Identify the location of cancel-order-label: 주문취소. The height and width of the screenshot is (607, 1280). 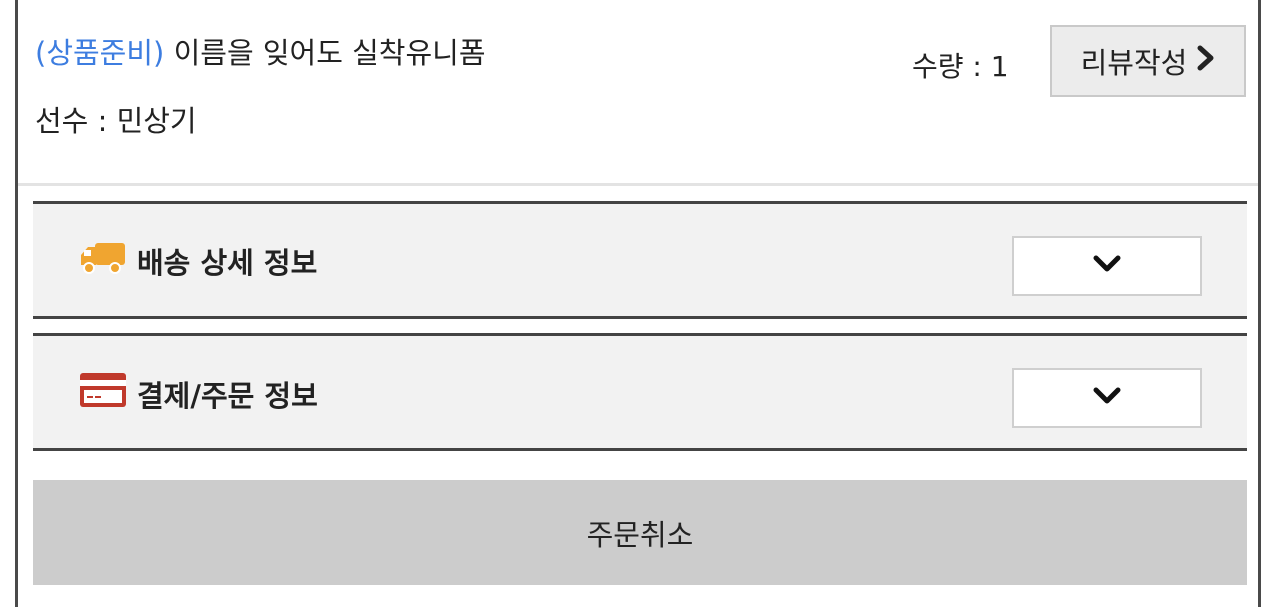
(640, 534).